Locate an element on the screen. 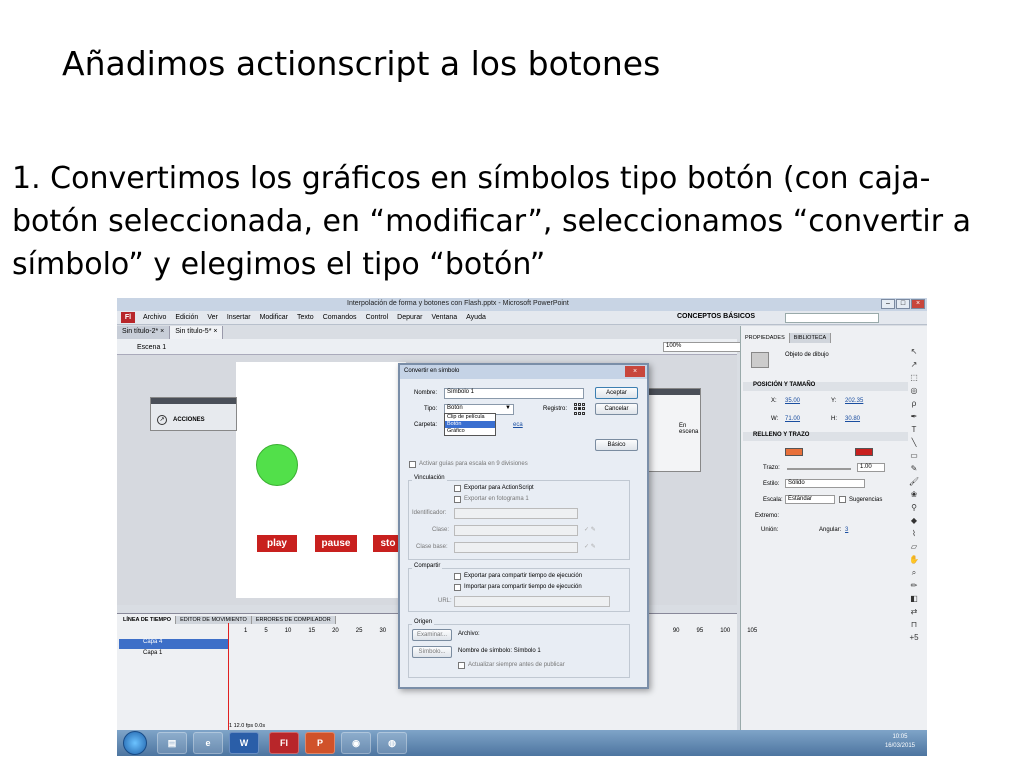 The image size is (1024, 768). registration-grid is located at coordinates (580, 409).